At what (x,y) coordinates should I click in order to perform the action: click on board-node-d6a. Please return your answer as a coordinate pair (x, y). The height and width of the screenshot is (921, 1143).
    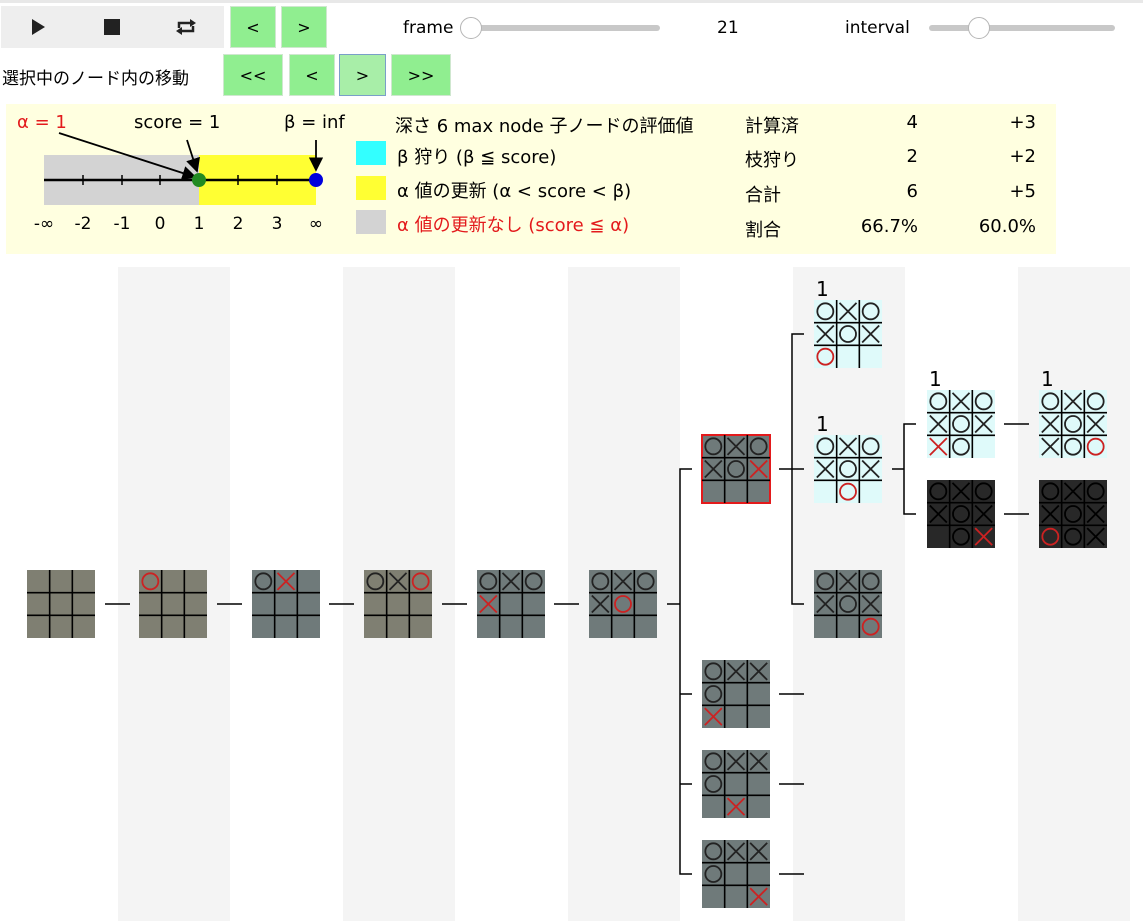
    Looking at the image, I should click on (736, 469).